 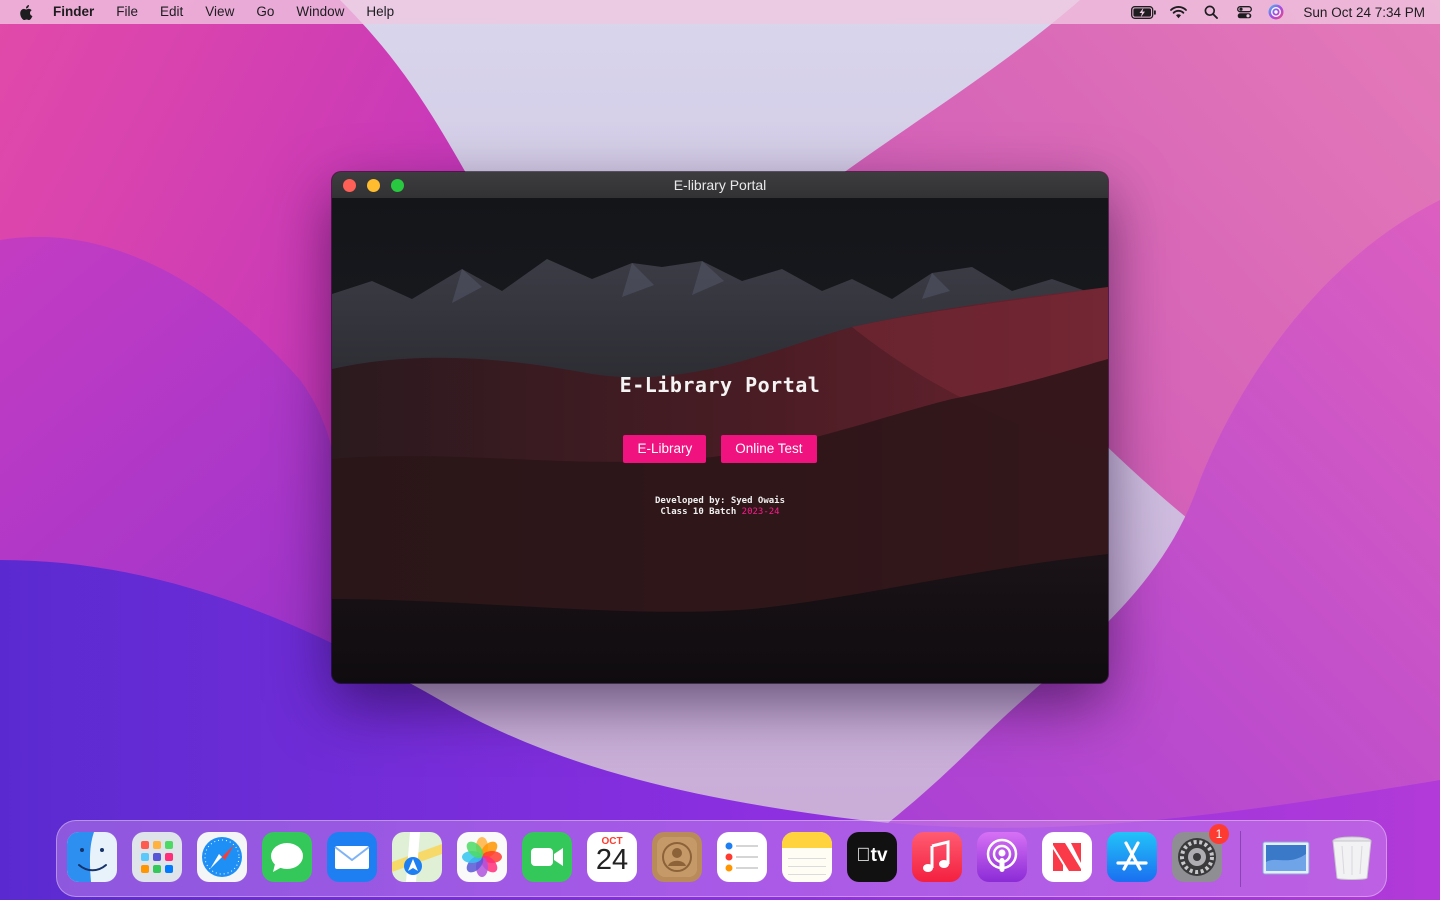 I want to click on news-icon, so click(x=1067, y=857).